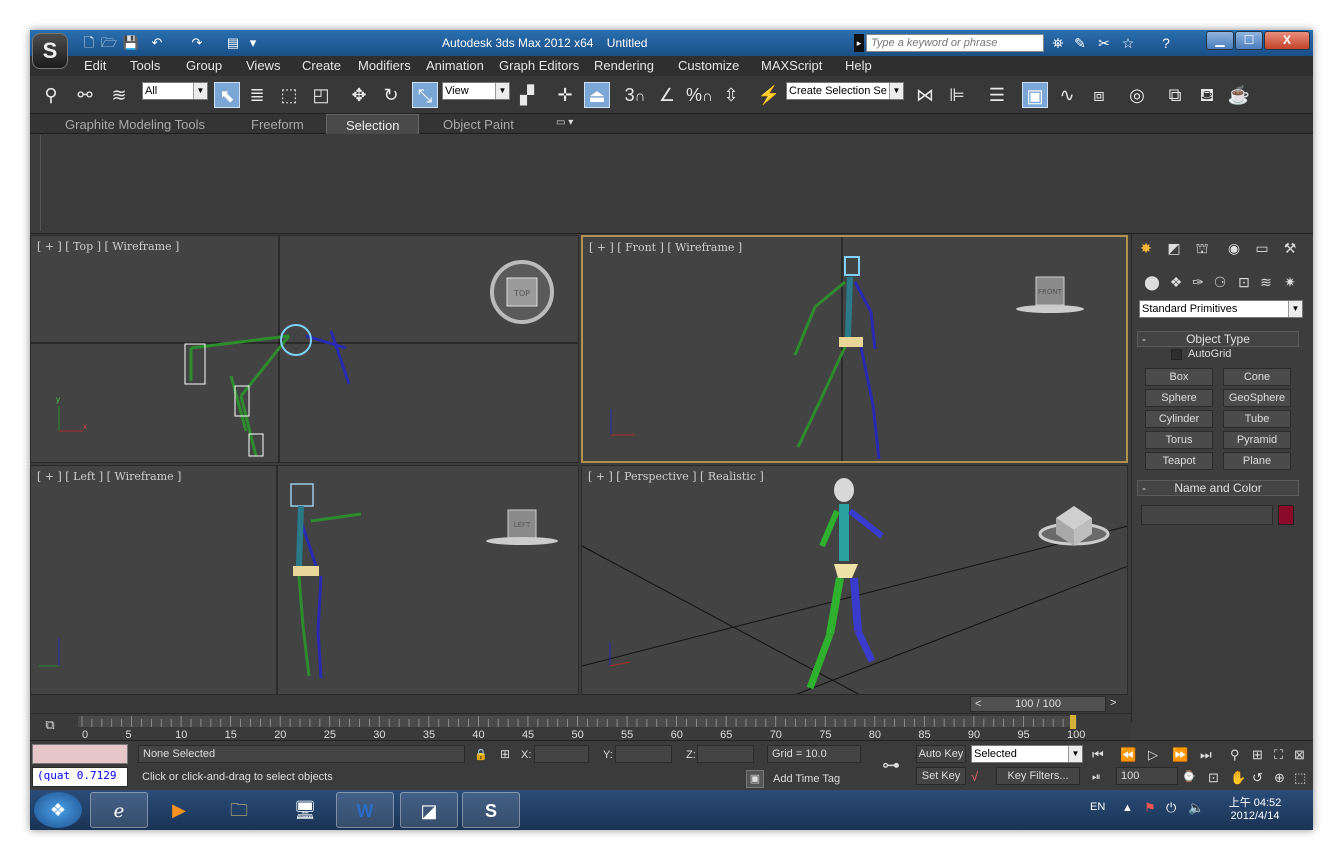 The height and width of the screenshot is (861, 1342). Describe the element at coordinates (51, 95) in the screenshot. I see `select-and-link-icon: ⚲` at that location.